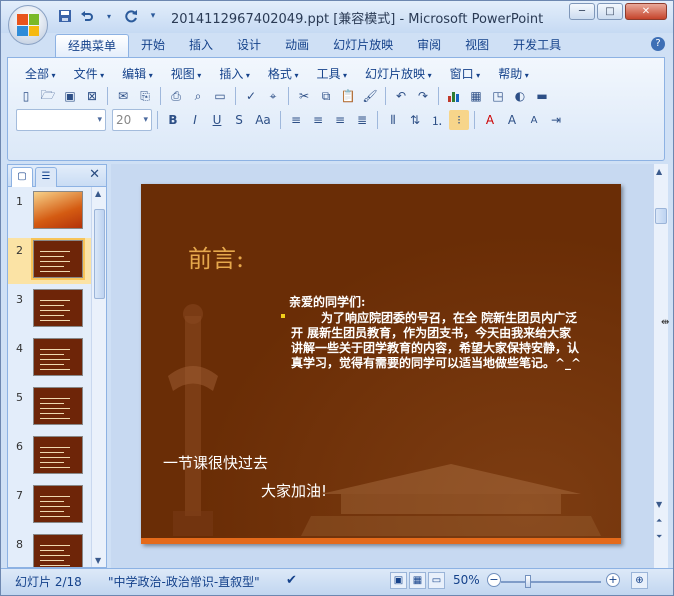  Describe the element at coordinates (291, 580) in the screenshot. I see `spelling-check-icon: ✔` at that location.